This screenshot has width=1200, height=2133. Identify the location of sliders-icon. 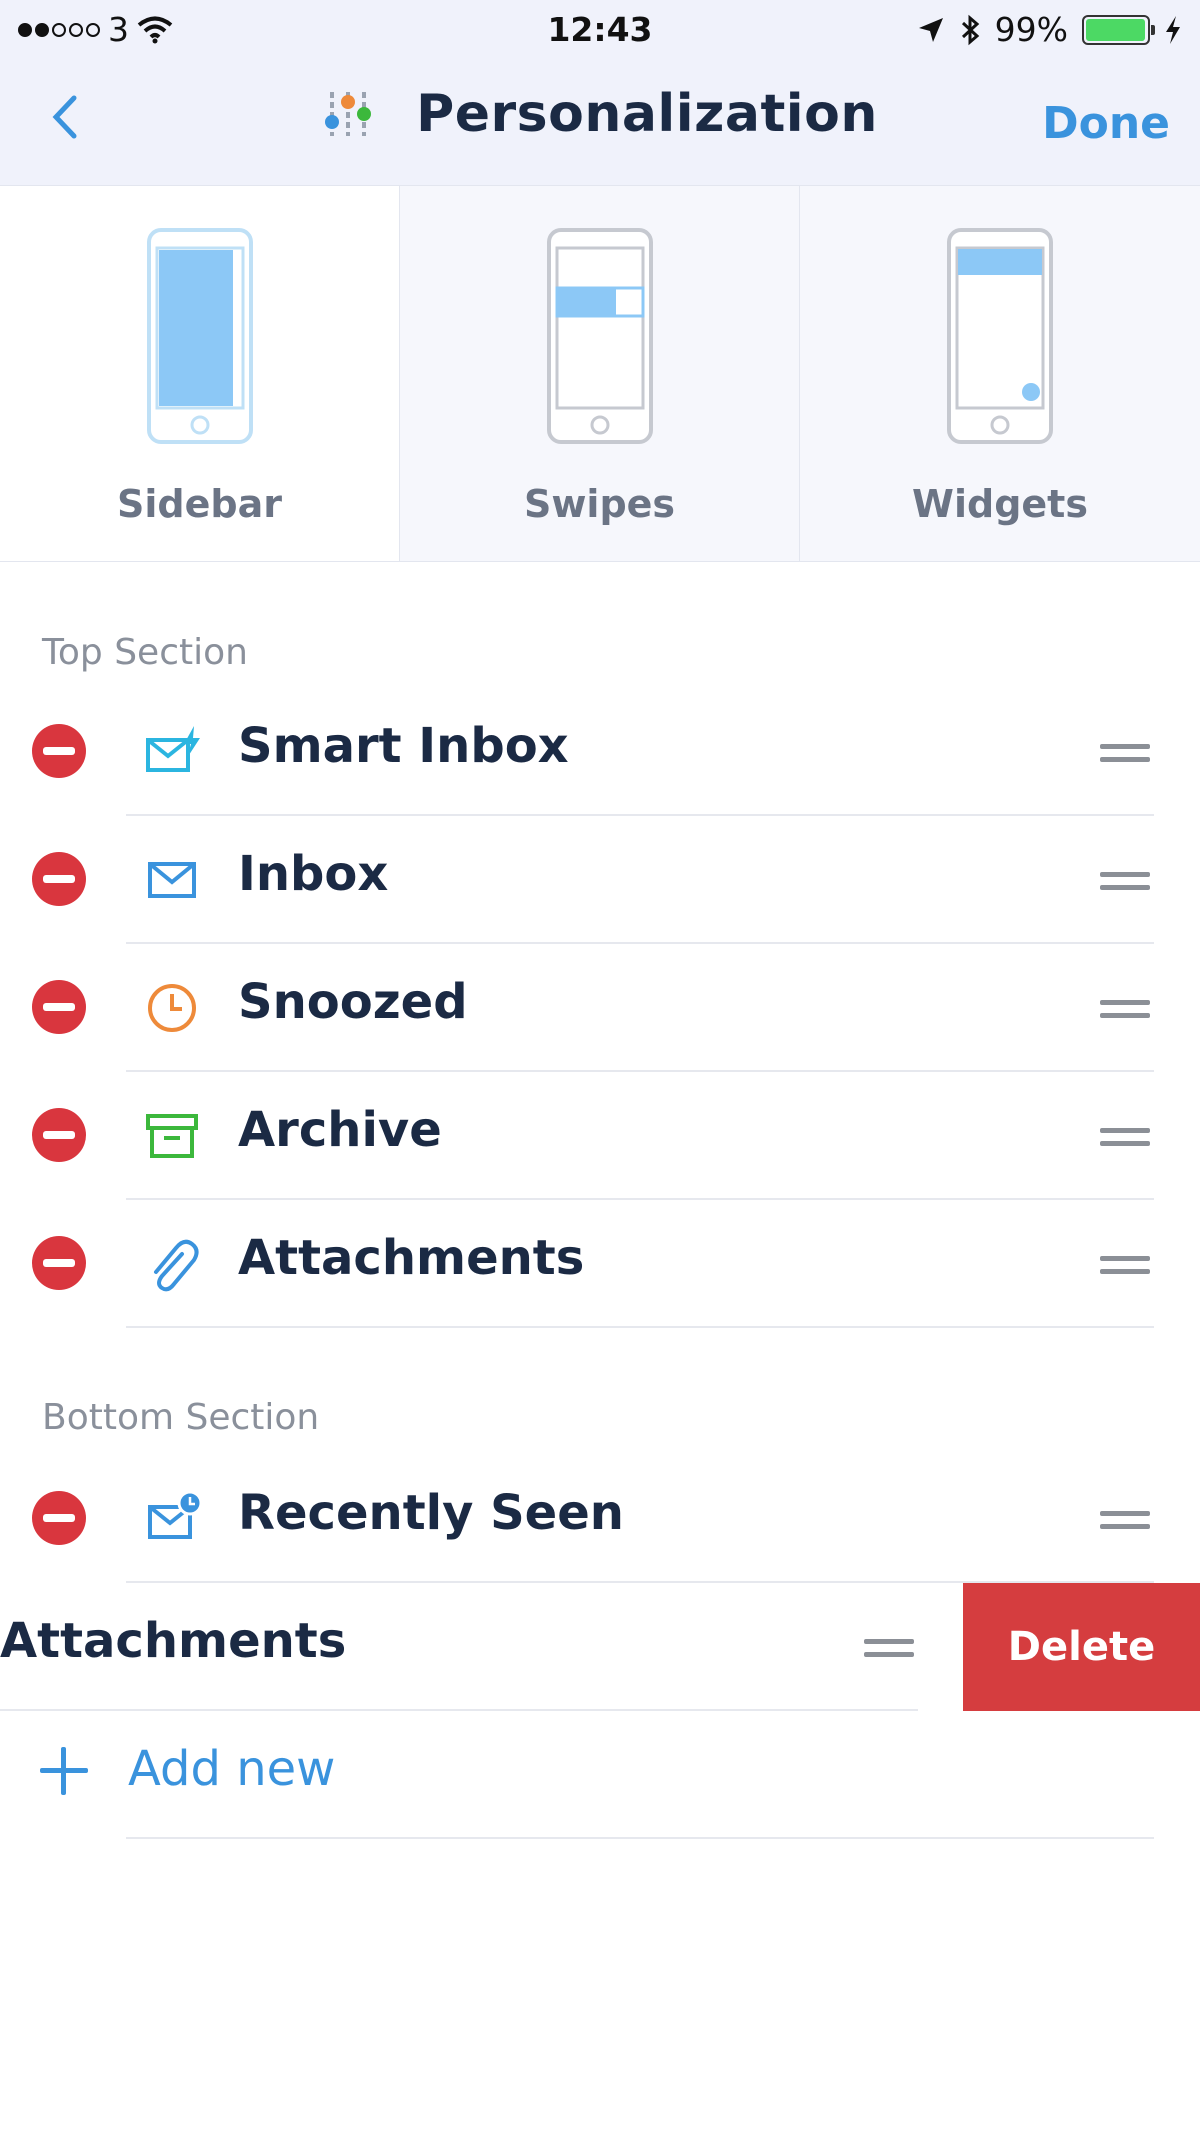
(348, 114).